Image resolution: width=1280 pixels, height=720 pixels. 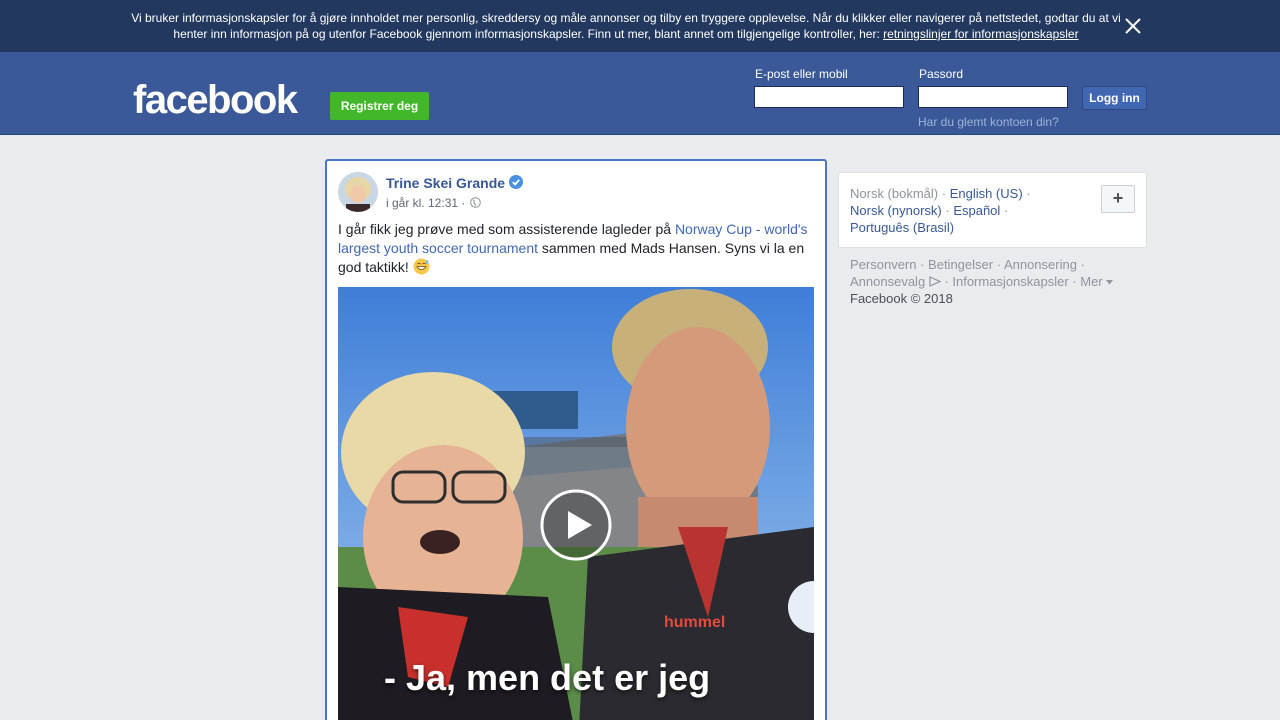 I want to click on verified-badge-icon, so click(x=516, y=182).